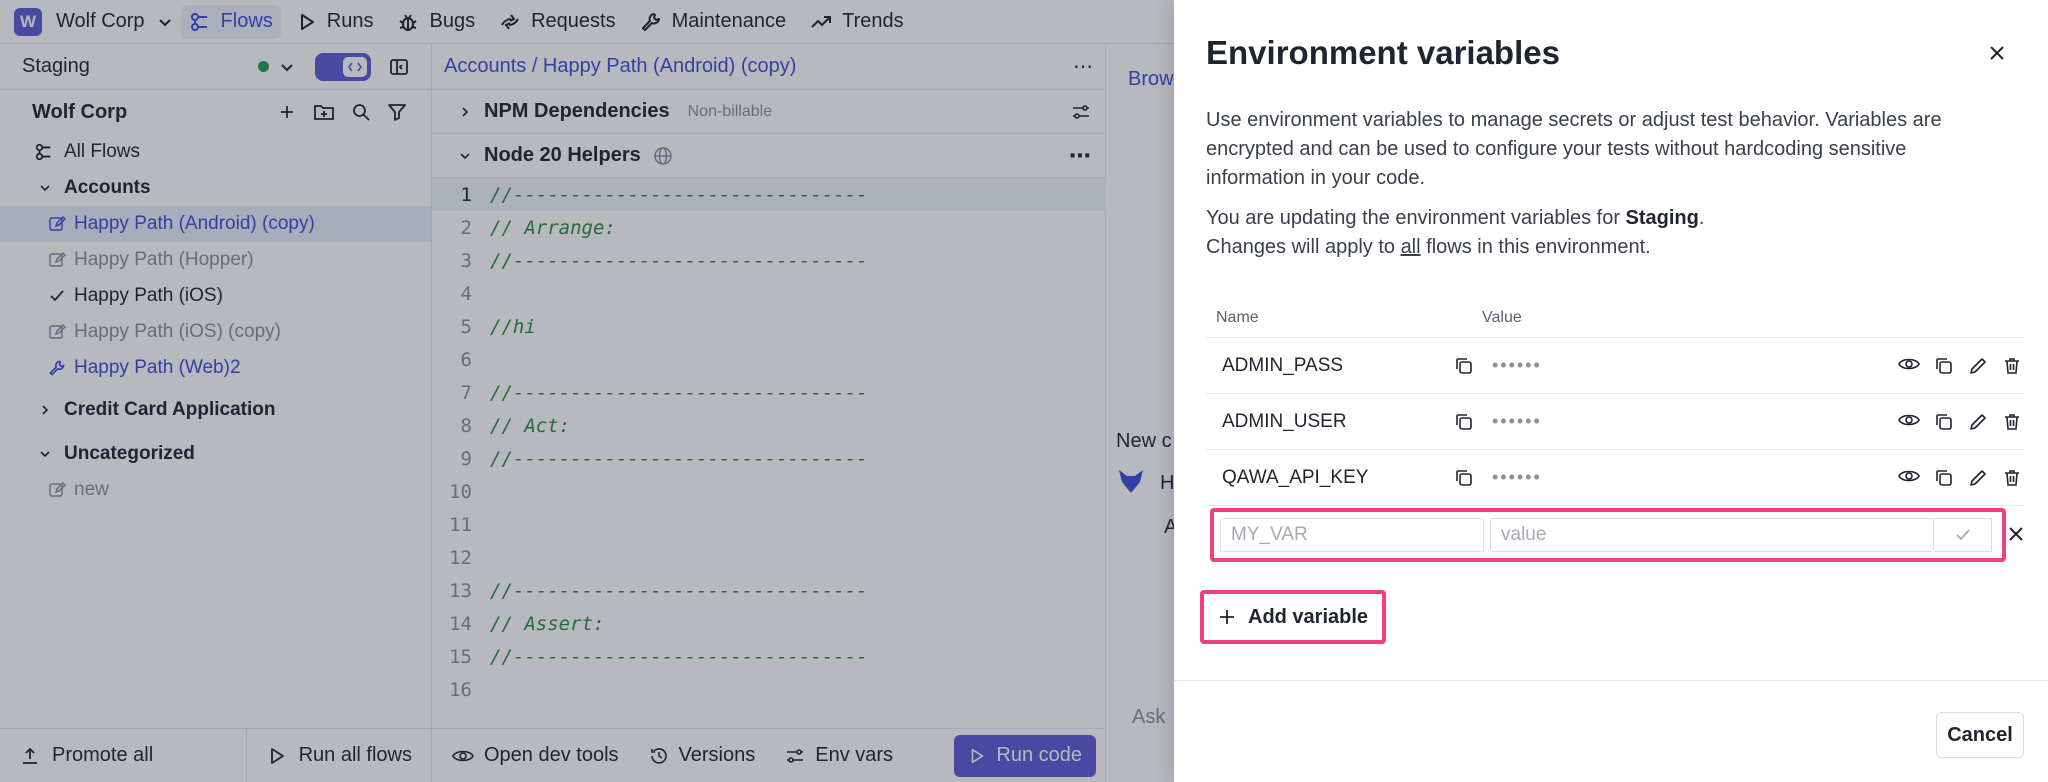 This screenshot has height=782, width=2048. I want to click on column-name: Name, so click(1237, 317).